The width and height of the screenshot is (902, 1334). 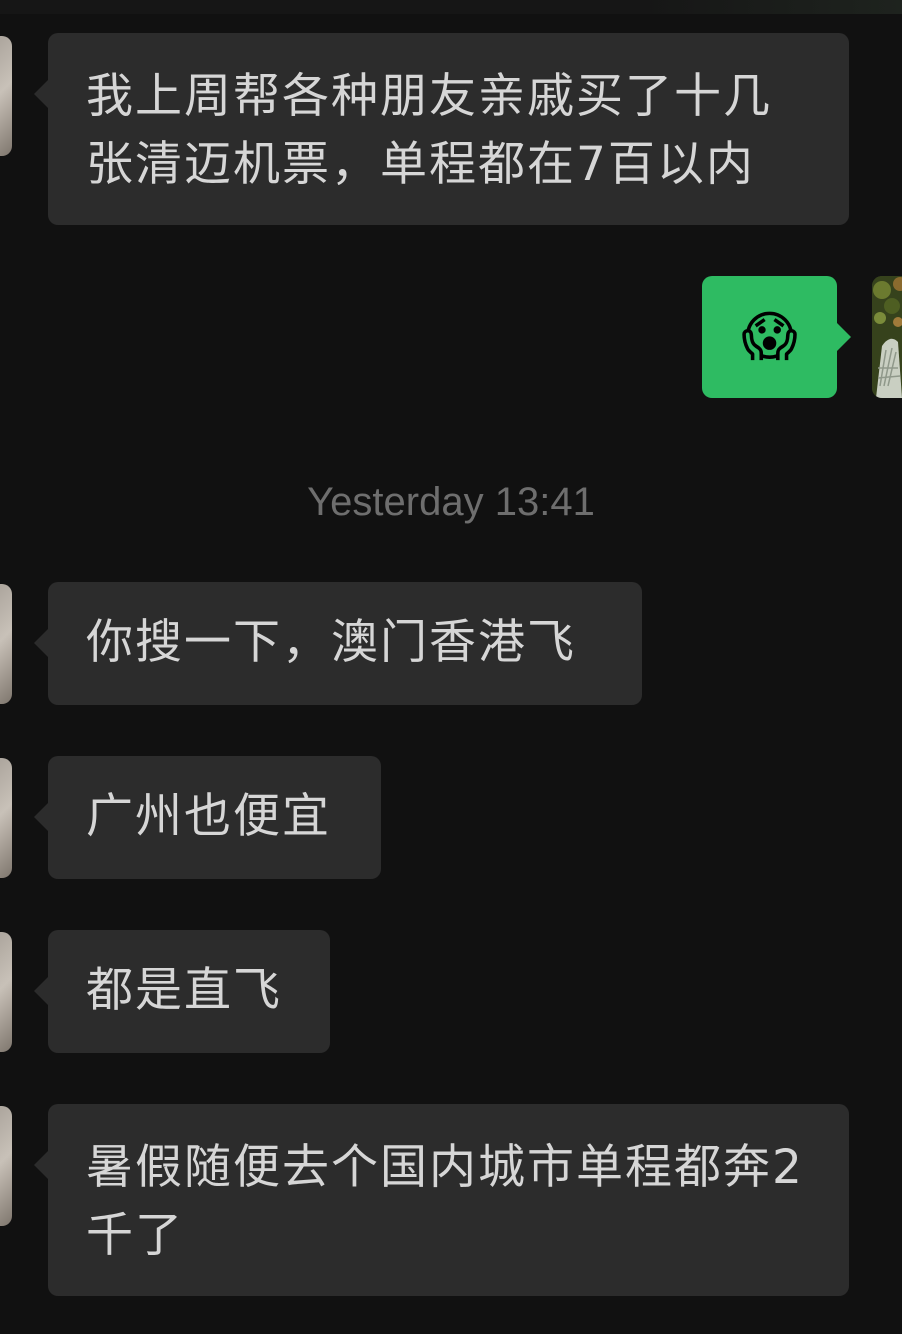 I want to click on sent-message-bubble: 😱, so click(x=776, y=337).